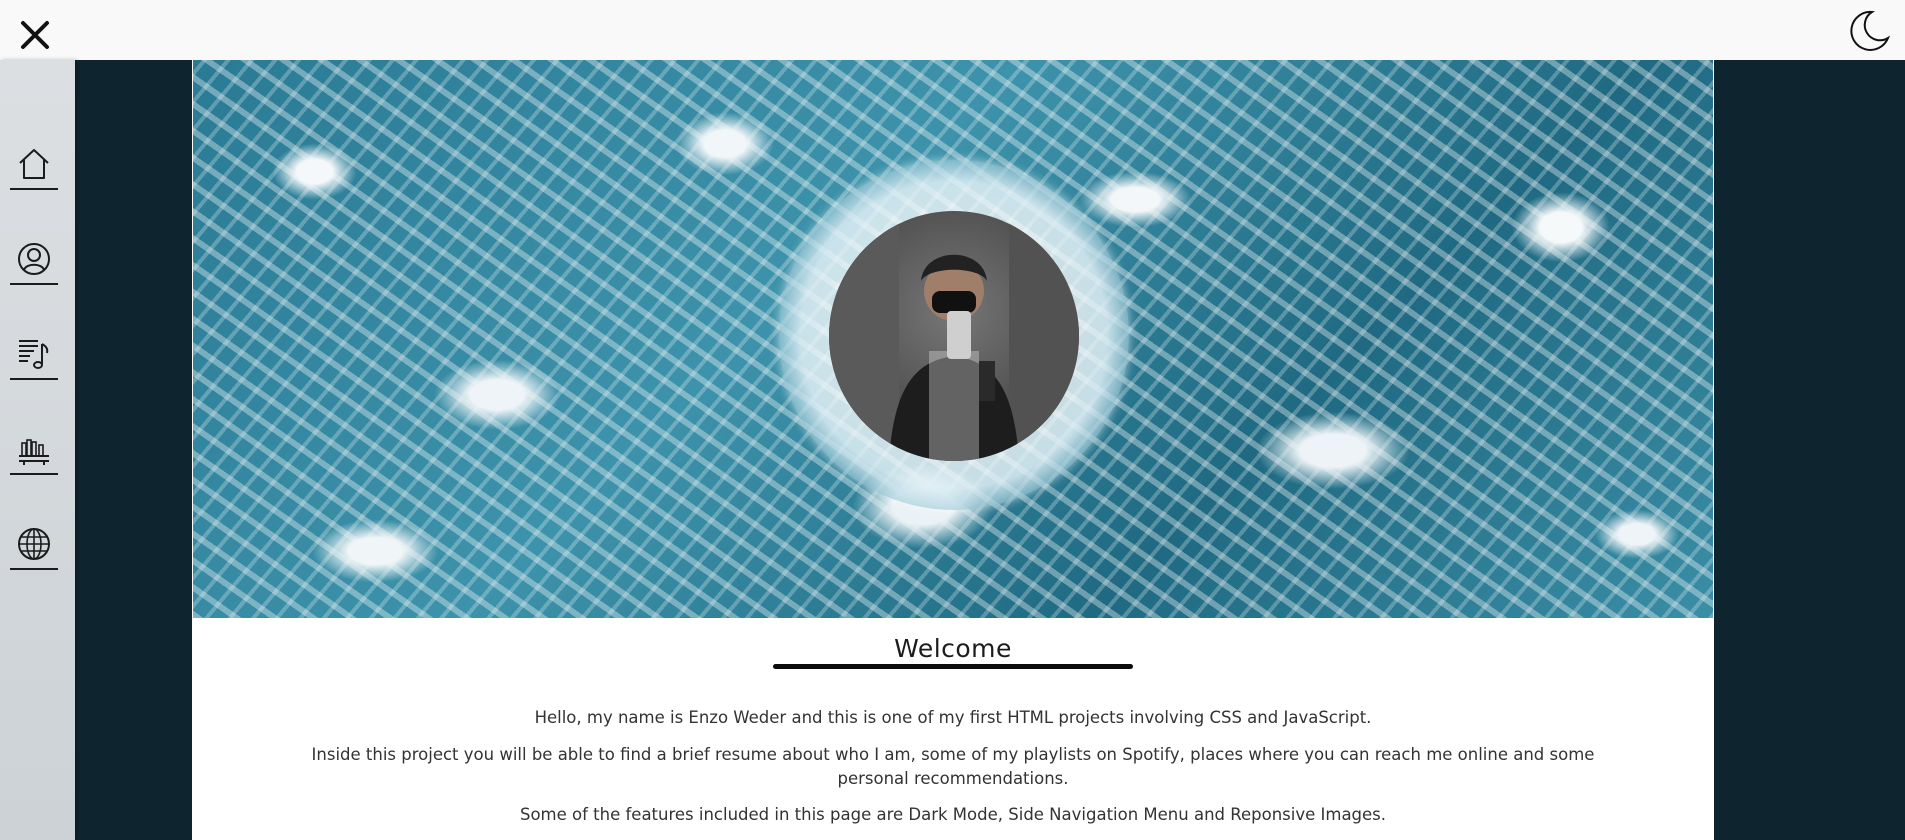 Image resolution: width=1905 pixels, height=840 pixels. What do you see at coordinates (953, 666) in the screenshot?
I see `title-underline` at bounding box center [953, 666].